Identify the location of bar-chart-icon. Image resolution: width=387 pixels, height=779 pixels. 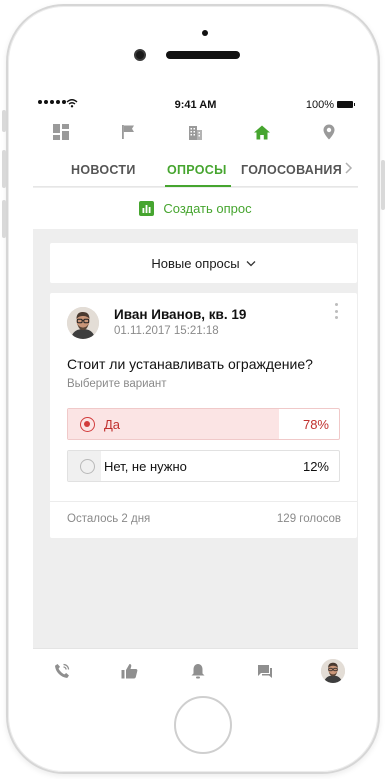
(147, 208).